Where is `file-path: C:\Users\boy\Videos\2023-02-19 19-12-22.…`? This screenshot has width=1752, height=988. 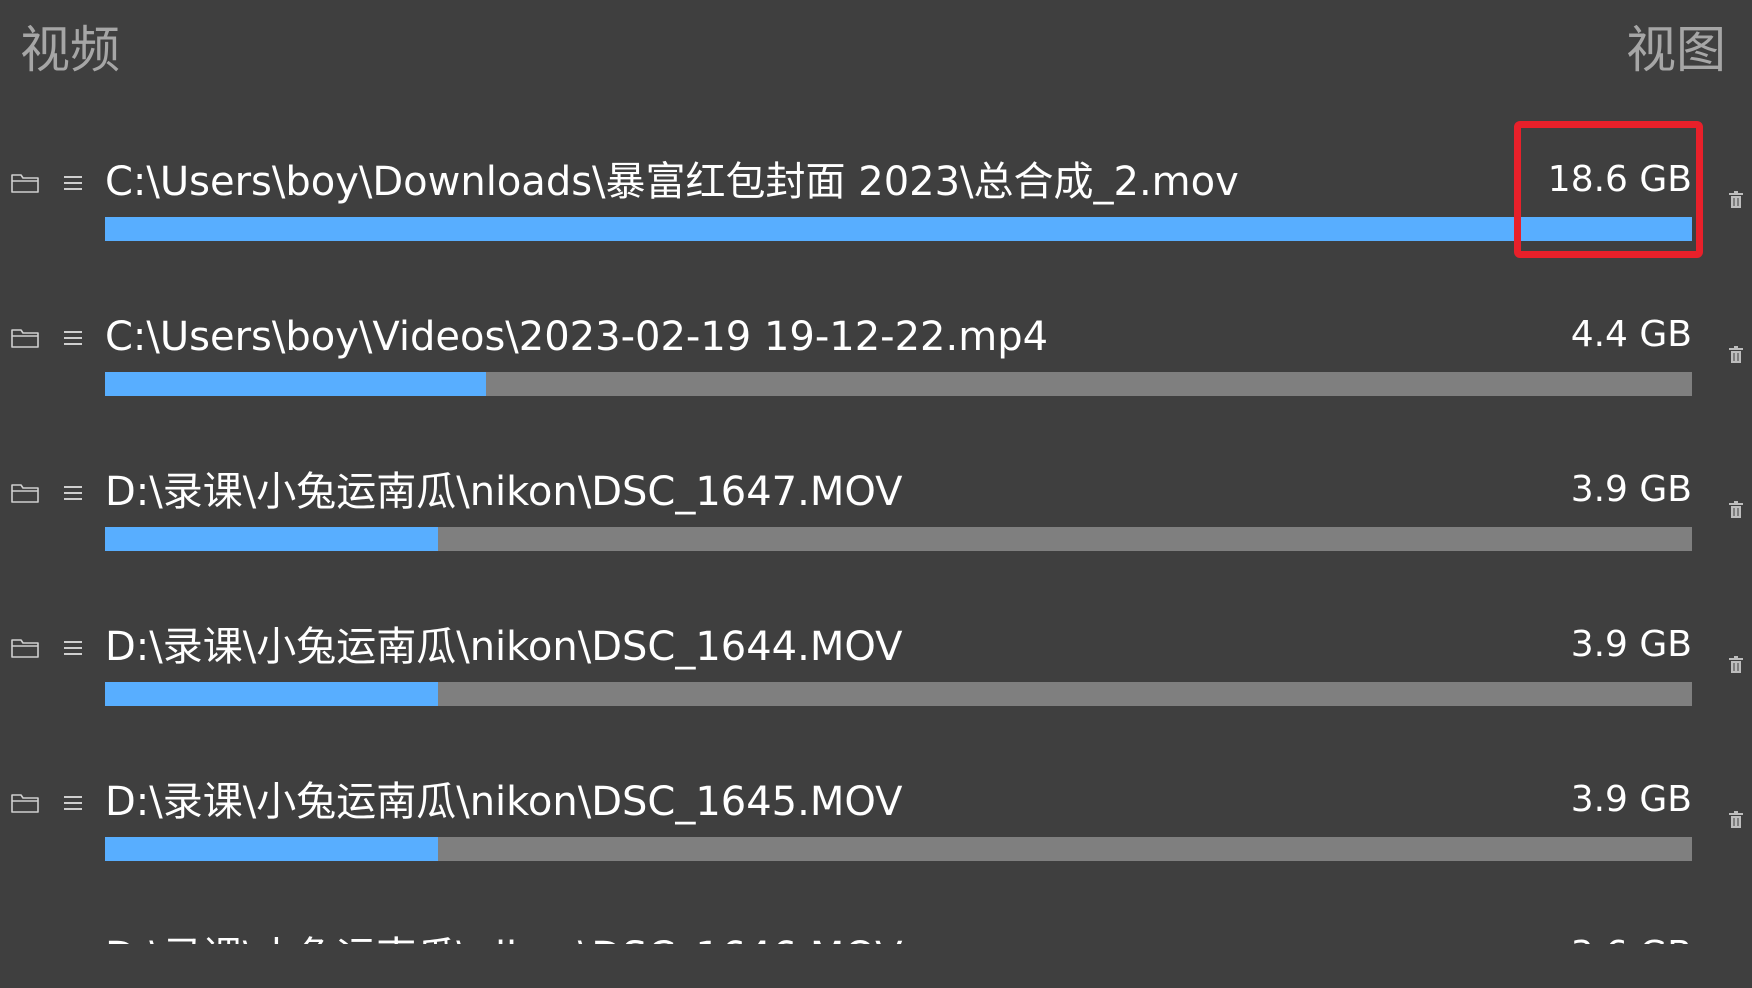
file-path: C:\Users\boy\Videos\2023-02-19 19-12-22.… is located at coordinates (577, 337).